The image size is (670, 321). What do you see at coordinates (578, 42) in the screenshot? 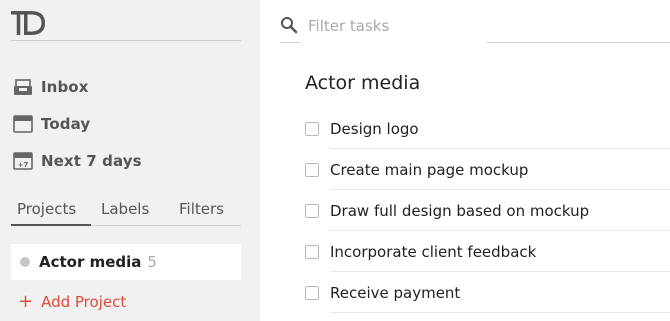
I see `search-underline-right` at bounding box center [578, 42].